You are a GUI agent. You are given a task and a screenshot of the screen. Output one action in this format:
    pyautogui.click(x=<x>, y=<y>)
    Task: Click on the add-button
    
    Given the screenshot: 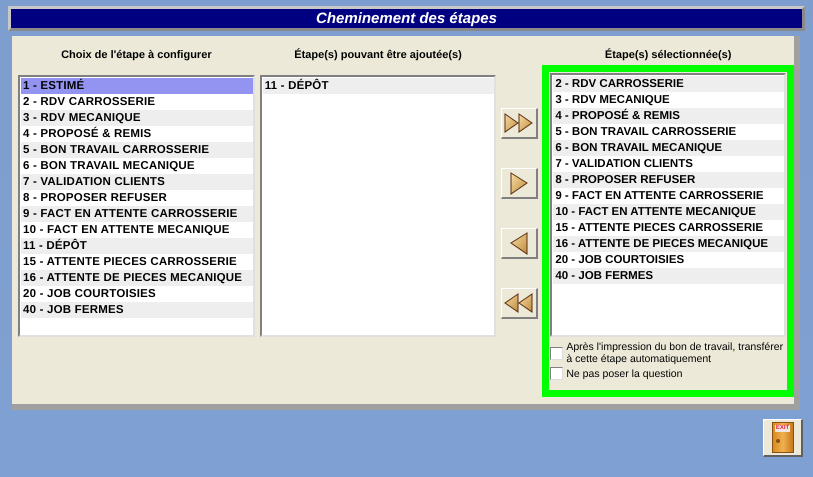 What is the action you would take?
    pyautogui.click(x=519, y=183)
    